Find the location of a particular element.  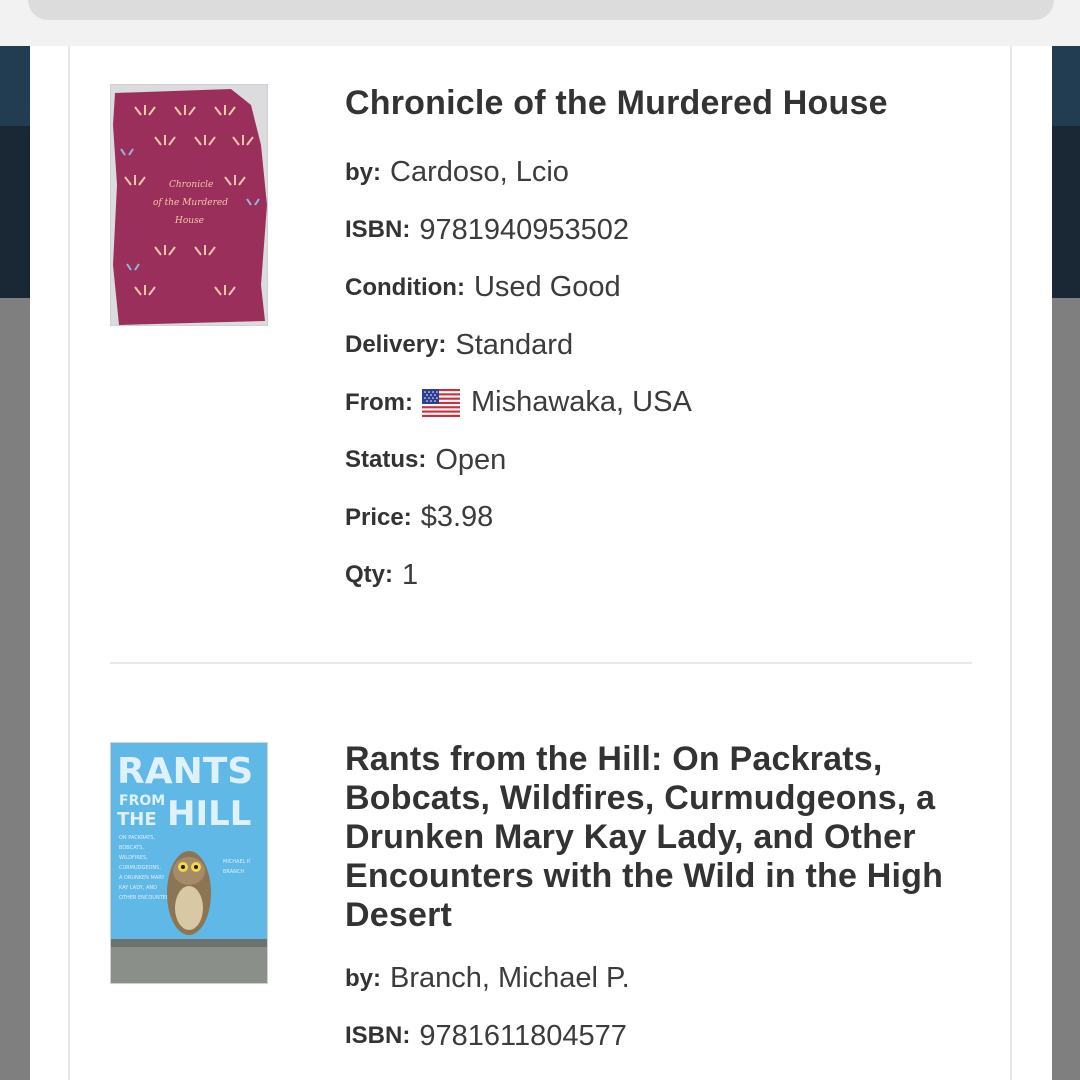

svg-text: RANTS is located at coordinates (185, 771).